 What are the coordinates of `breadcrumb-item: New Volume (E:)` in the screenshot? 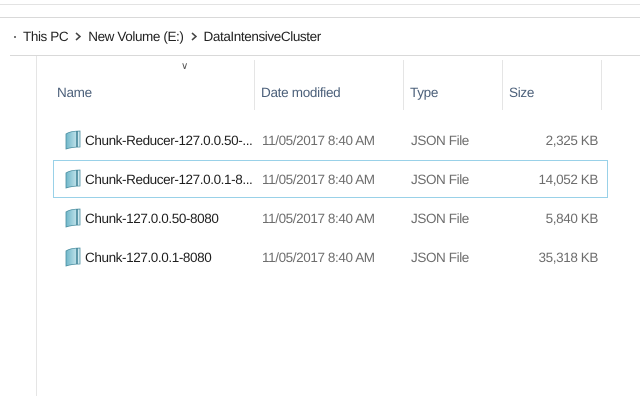 It's located at (136, 36).